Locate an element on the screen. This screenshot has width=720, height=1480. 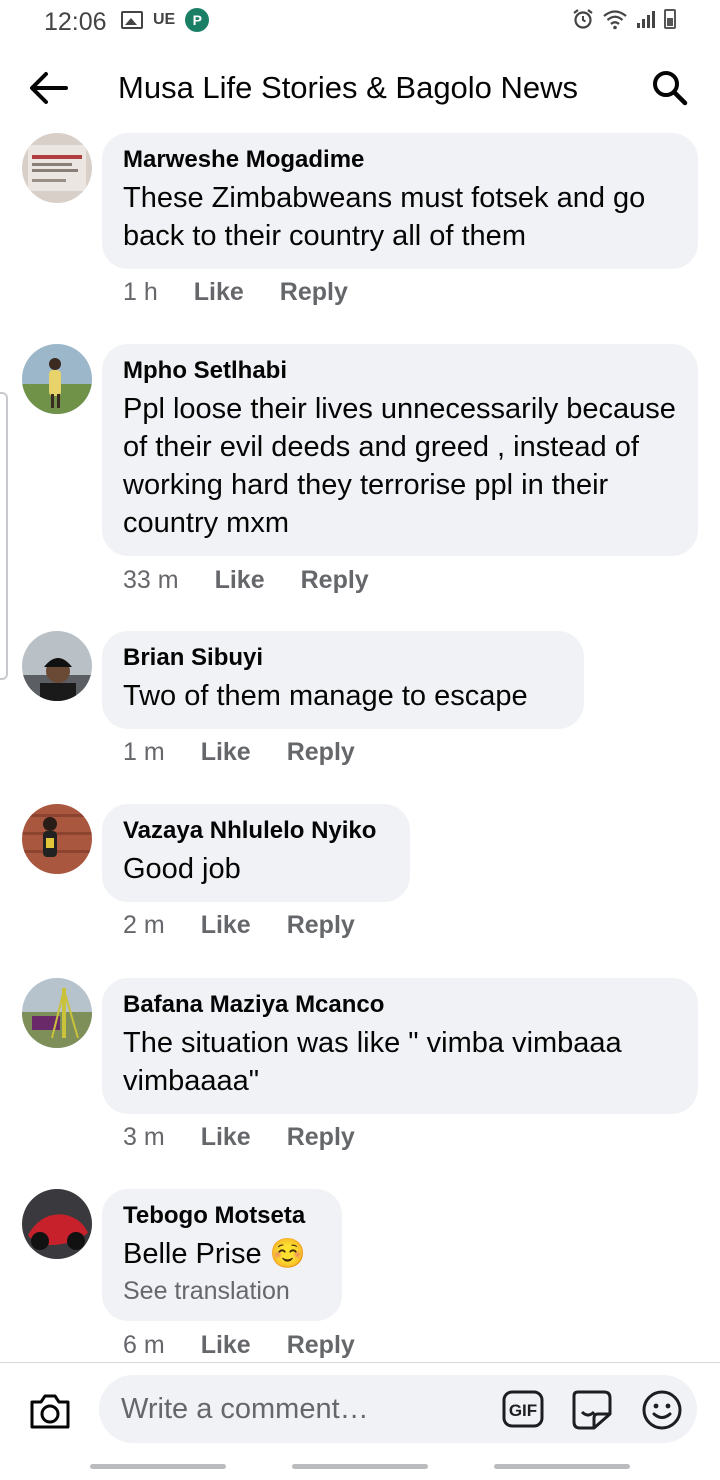
back-button is located at coordinates (48, 88).